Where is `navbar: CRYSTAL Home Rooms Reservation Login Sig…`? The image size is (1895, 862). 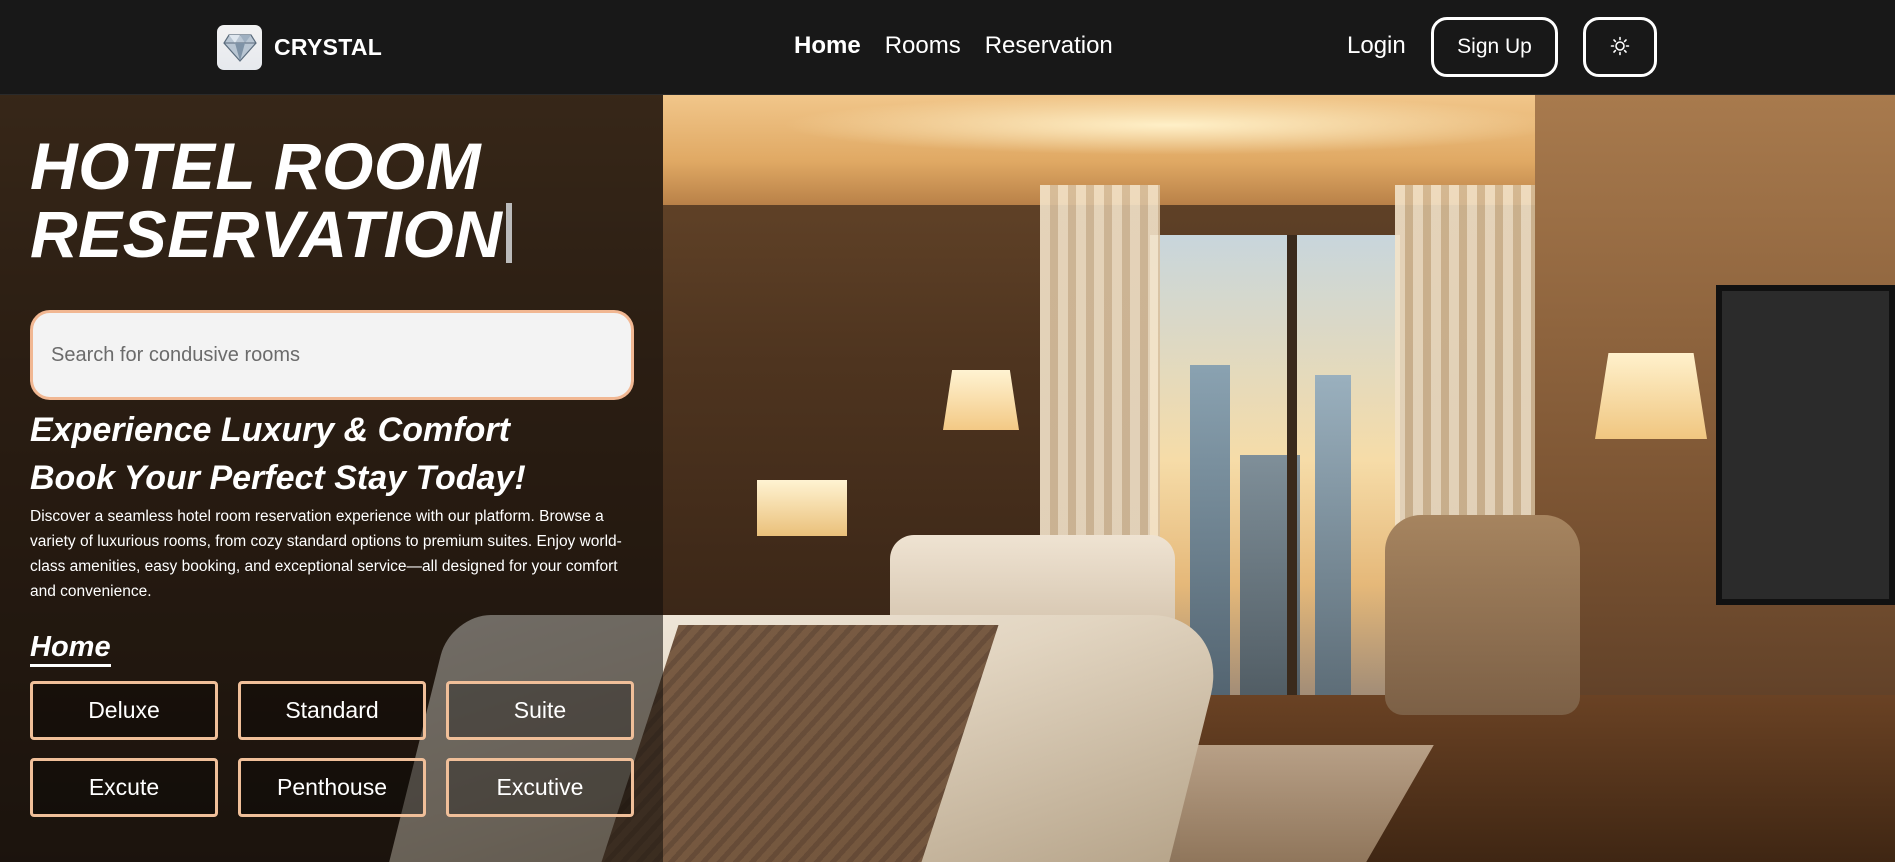 navbar: CRYSTAL Home Rooms Reservation Login Sig… is located at coordinates (947, 47).